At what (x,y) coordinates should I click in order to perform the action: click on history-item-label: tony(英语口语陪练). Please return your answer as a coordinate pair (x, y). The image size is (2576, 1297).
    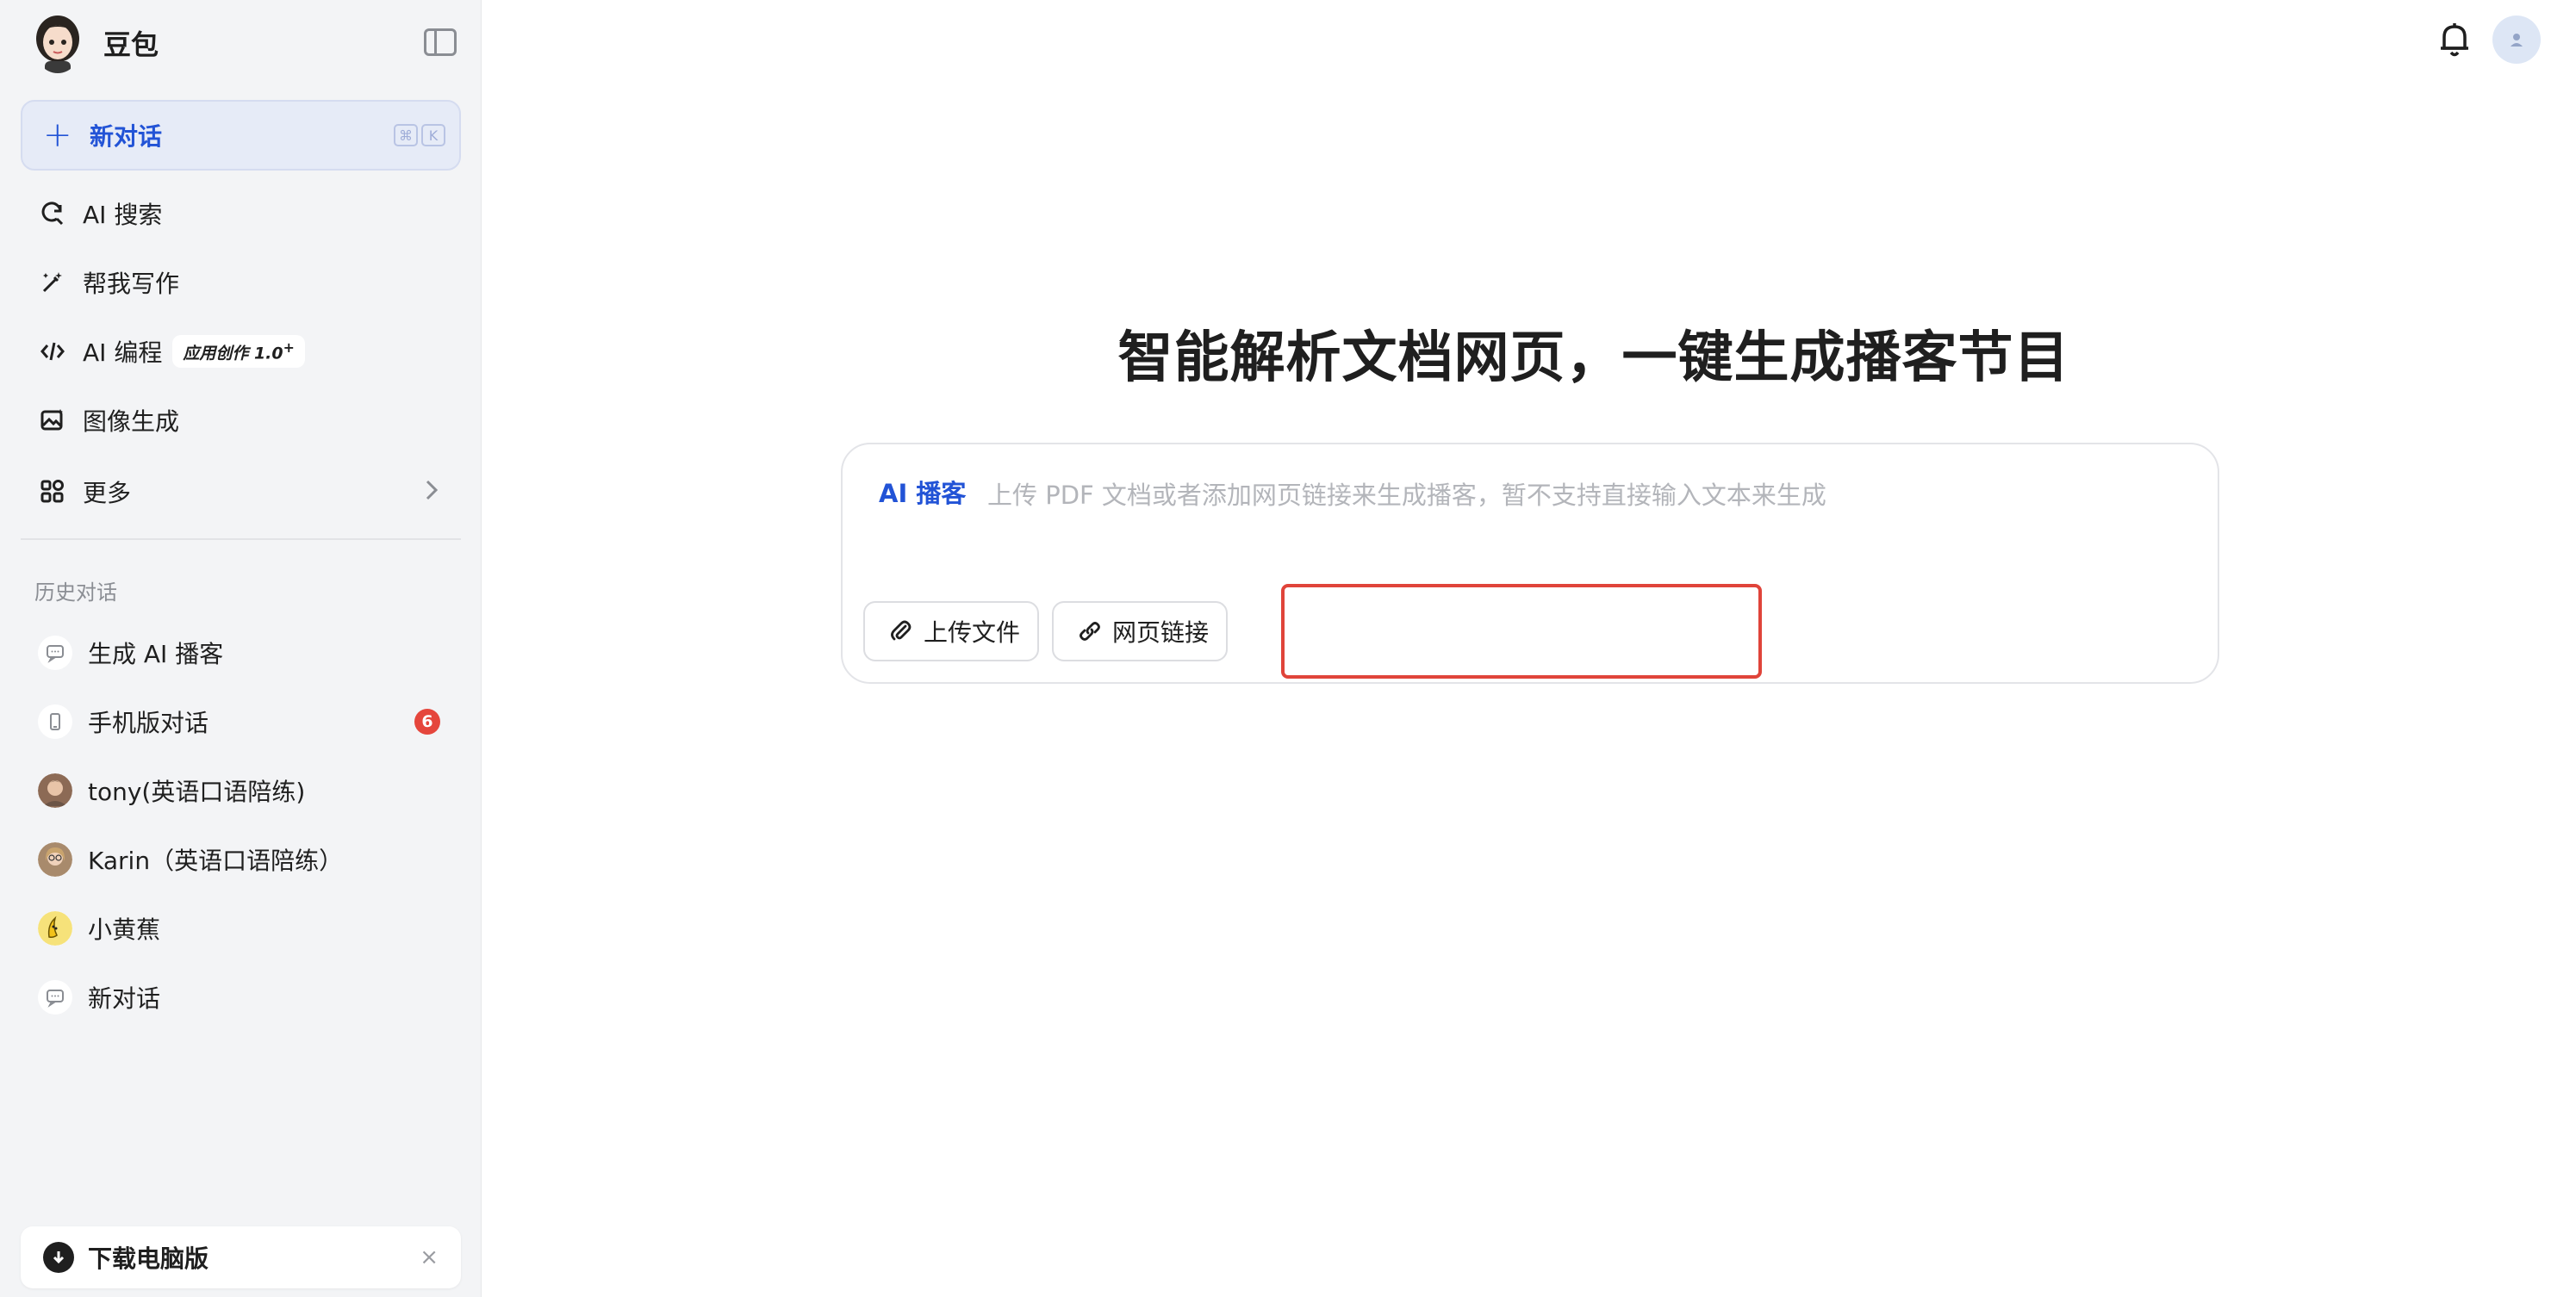
    Looking at the image, I should click on (197, 792).